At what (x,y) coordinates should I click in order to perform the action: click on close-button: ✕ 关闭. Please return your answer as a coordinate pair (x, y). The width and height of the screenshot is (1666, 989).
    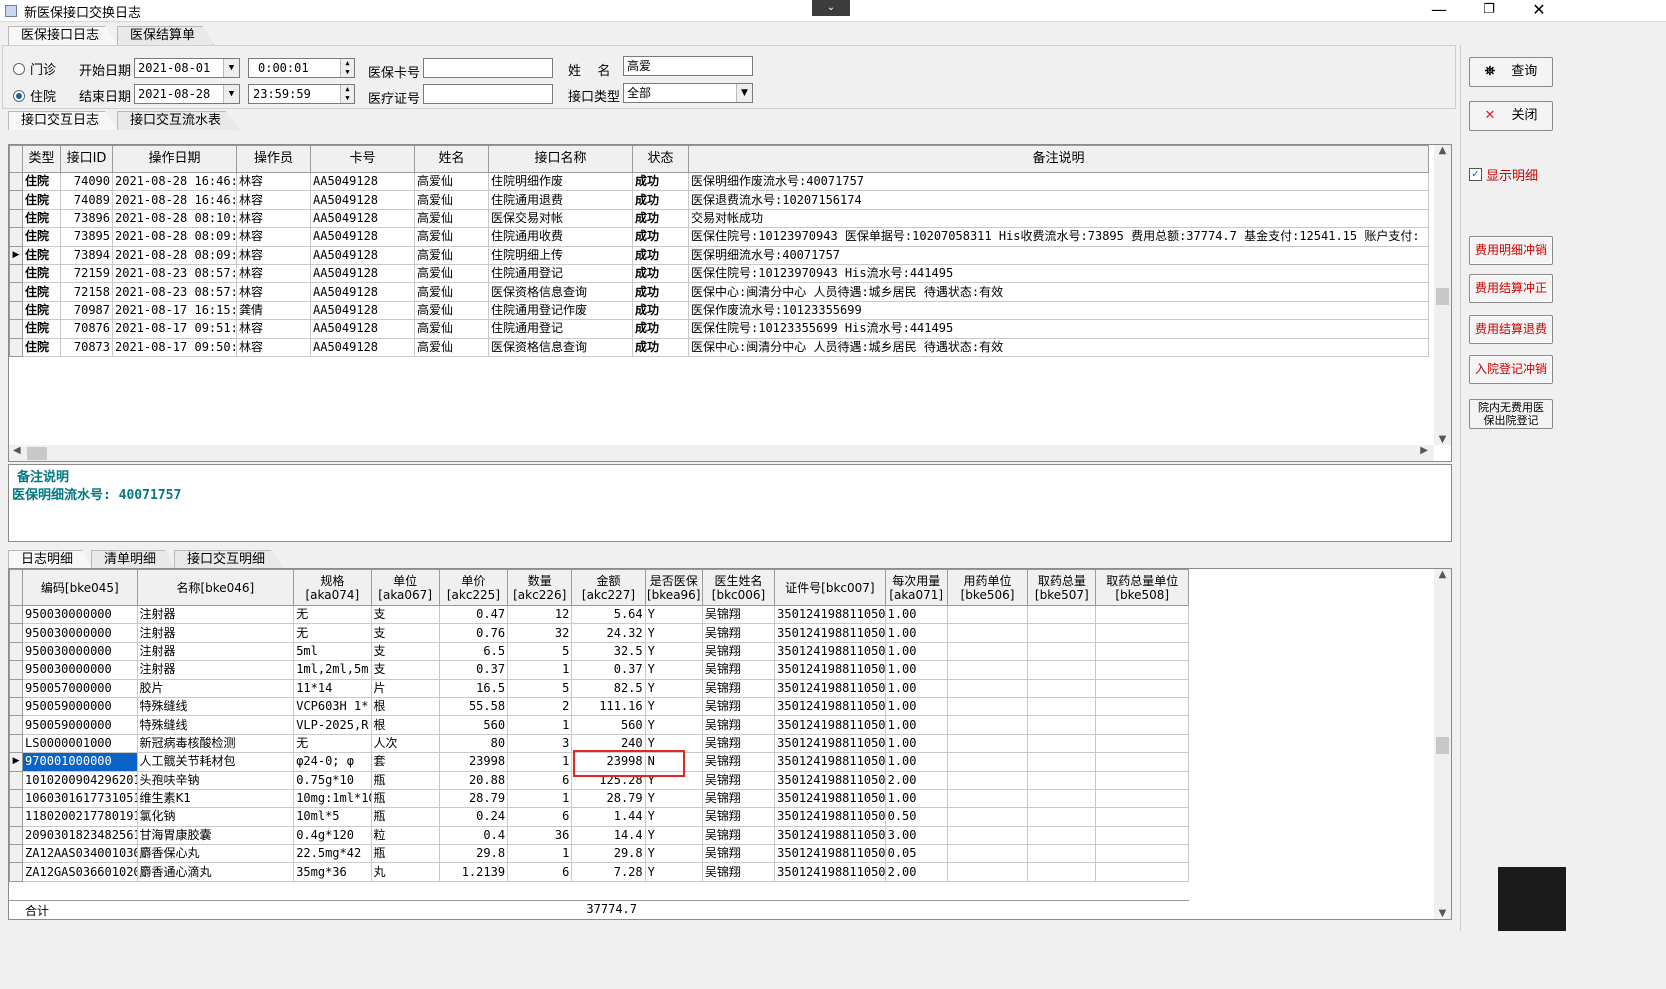
    Looking at the image, I should click on (1511, 116).